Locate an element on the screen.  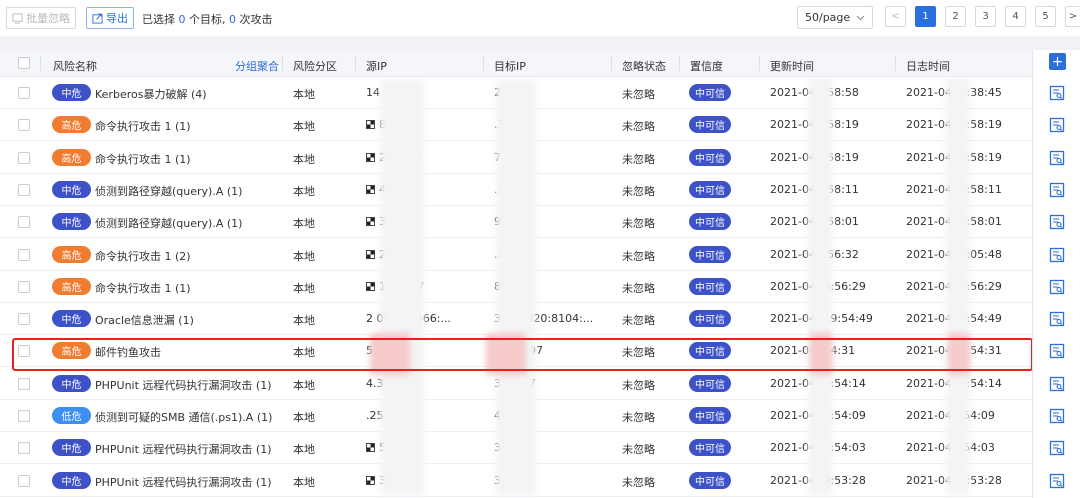
chevron-down-icon is located at coordinates (860, 17).